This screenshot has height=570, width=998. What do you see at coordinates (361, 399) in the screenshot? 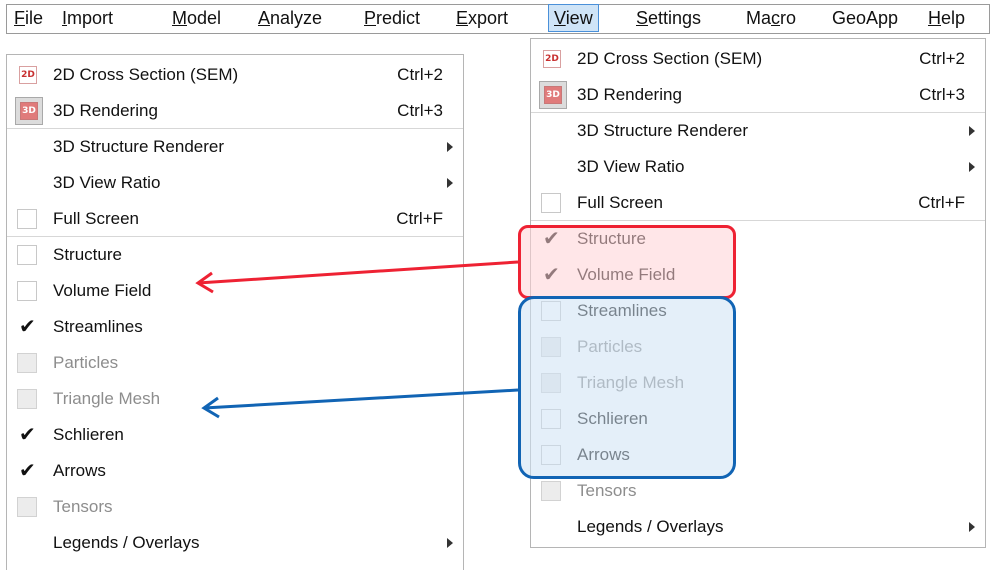
I see `blue-arrow` at bounding box center [361, 399].